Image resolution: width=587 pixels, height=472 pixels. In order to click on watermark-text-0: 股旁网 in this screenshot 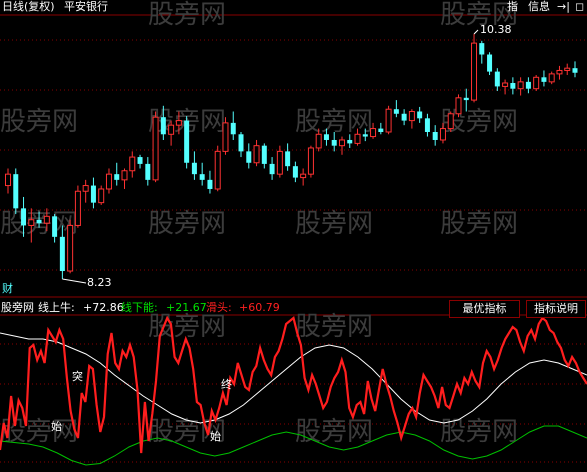, I will do `click(187, 15)`.